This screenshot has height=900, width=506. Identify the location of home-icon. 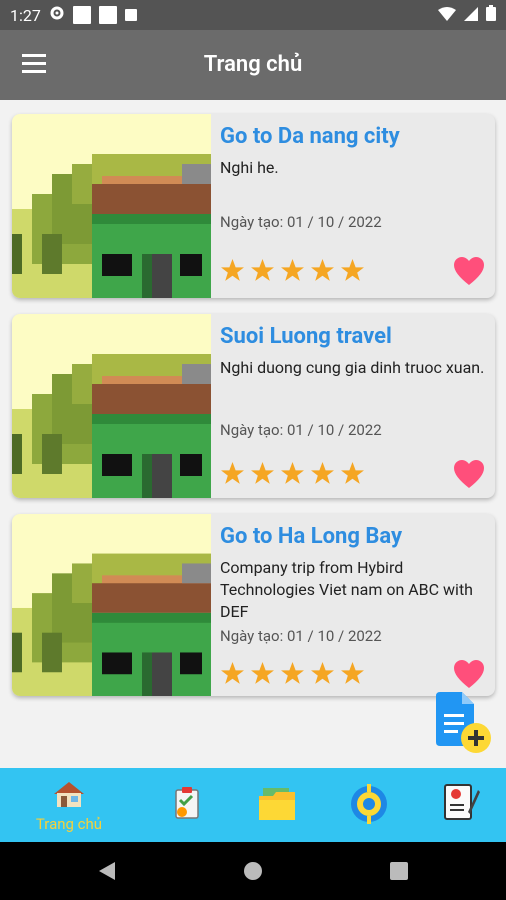
(69, 794).